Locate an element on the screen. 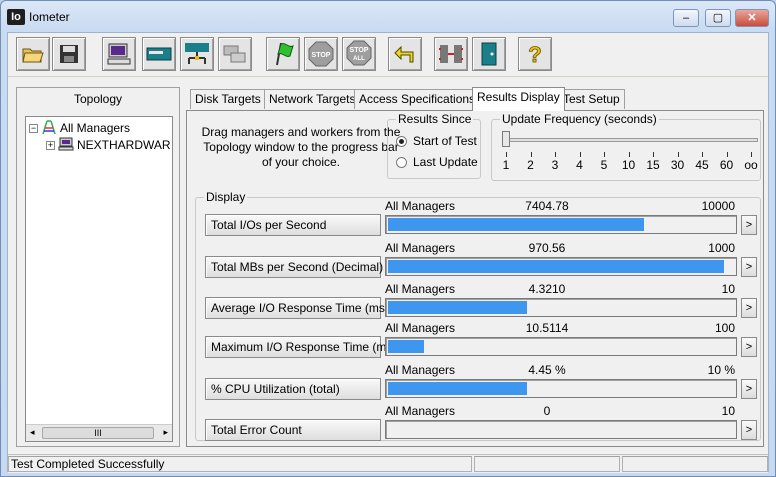  start-tests-button is located at coordinates (283, 54).